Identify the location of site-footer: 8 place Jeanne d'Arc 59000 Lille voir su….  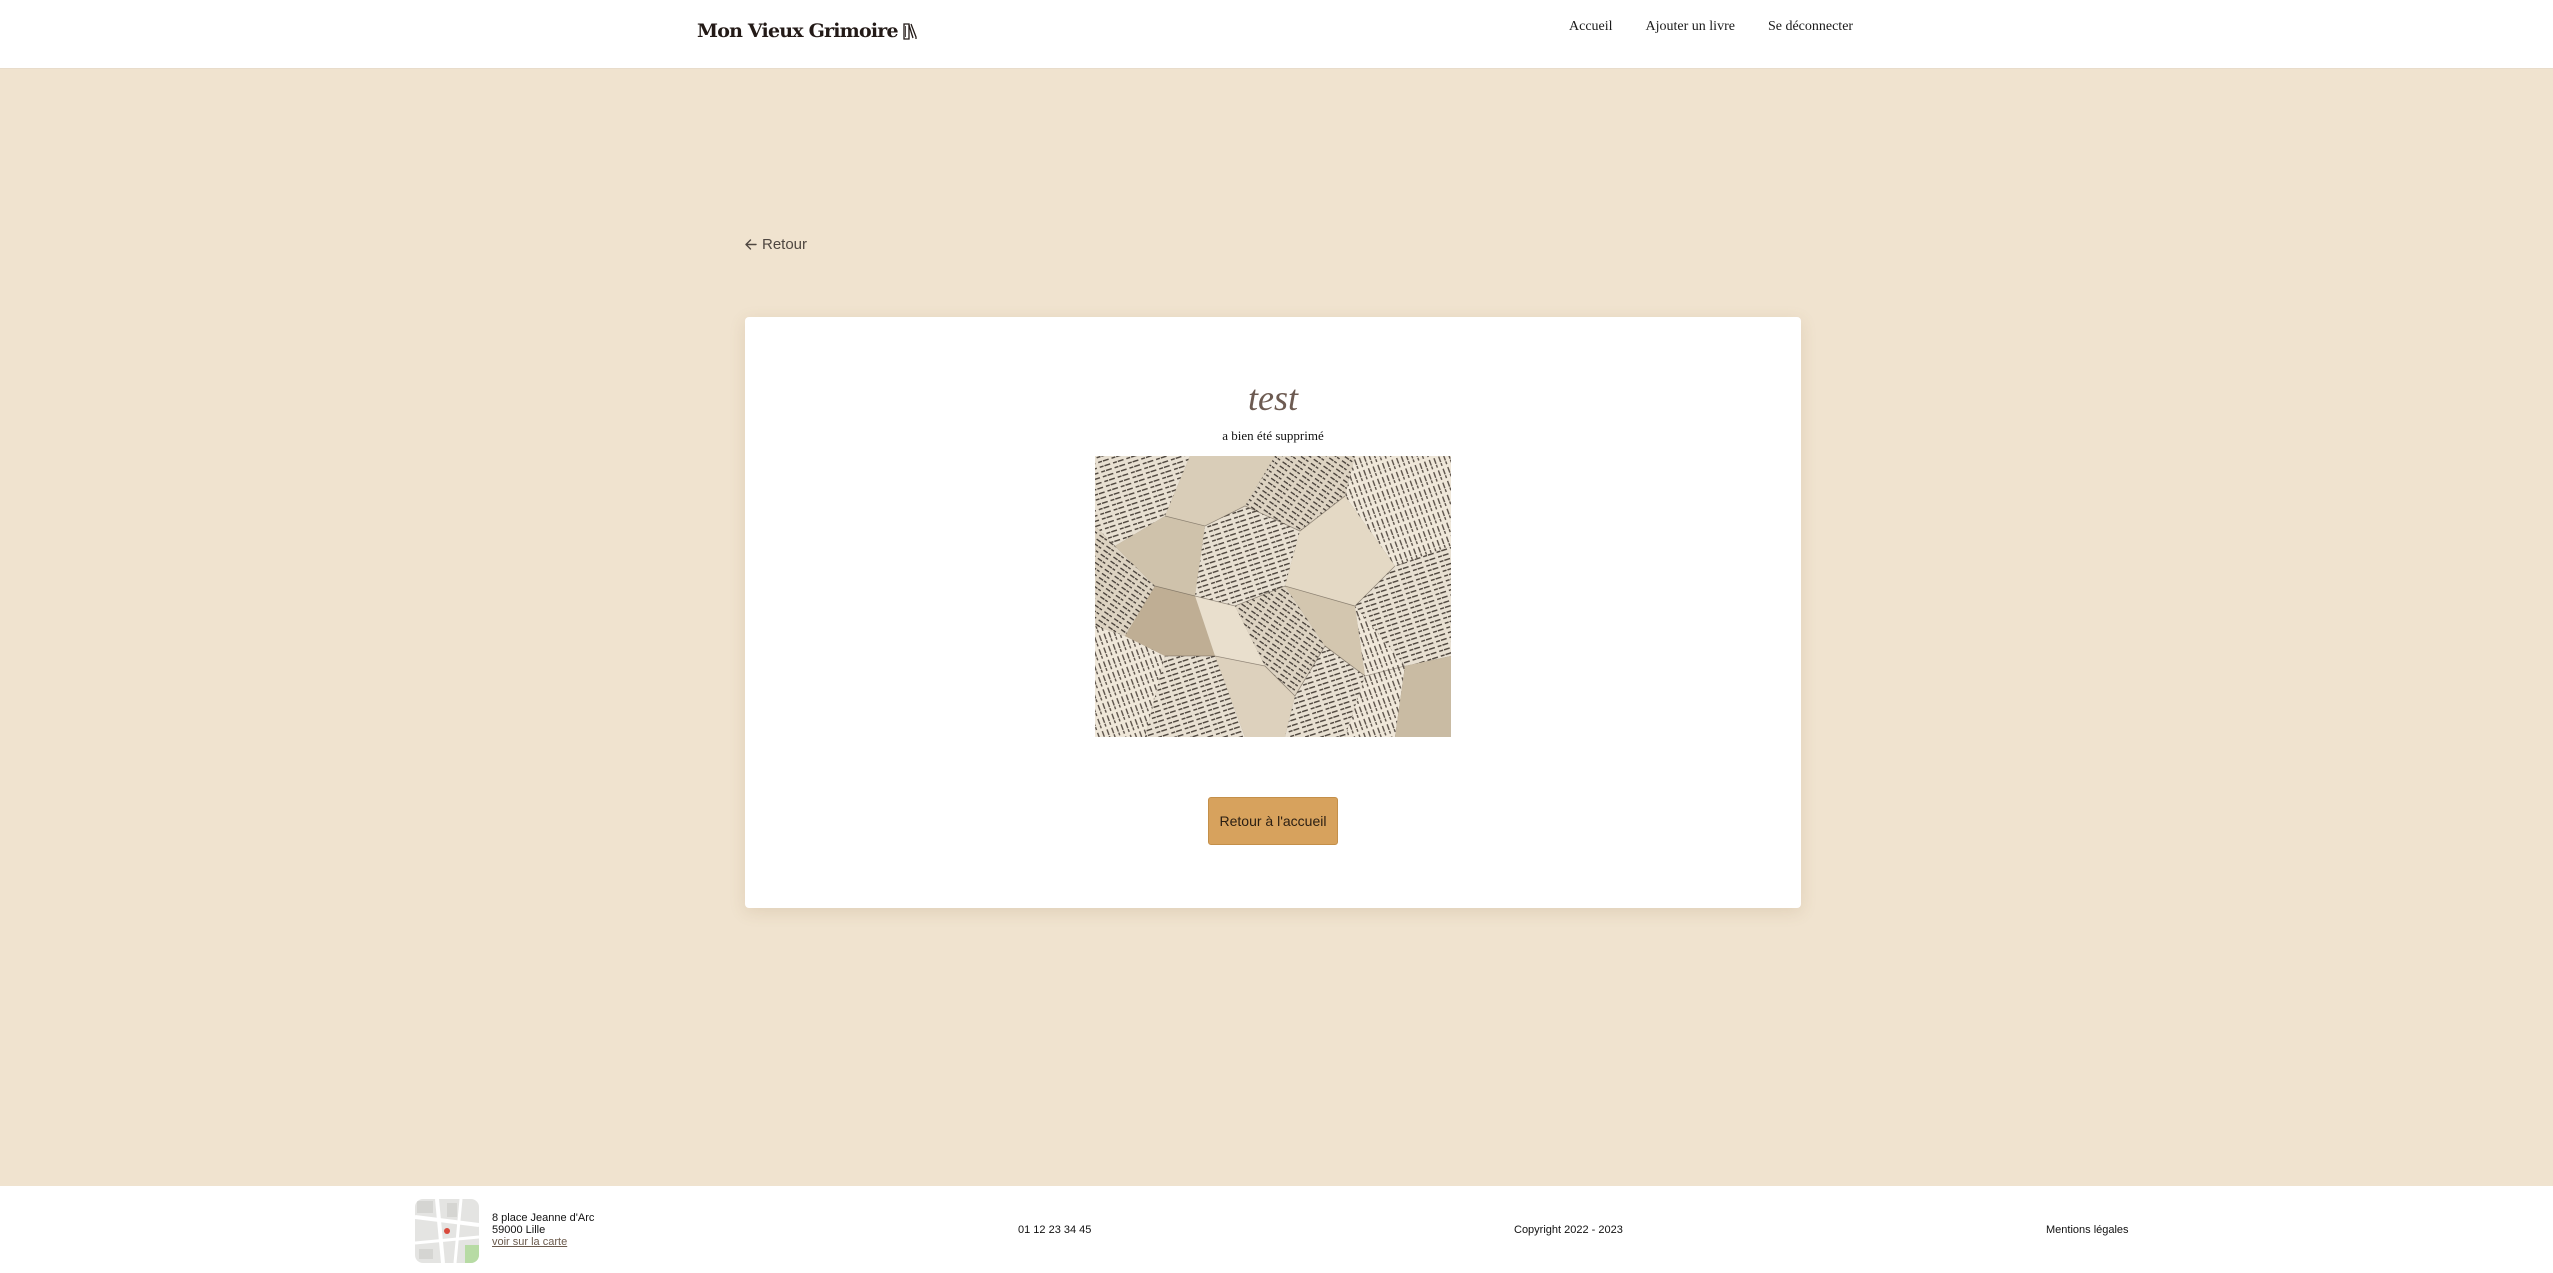
(1276, 1229).